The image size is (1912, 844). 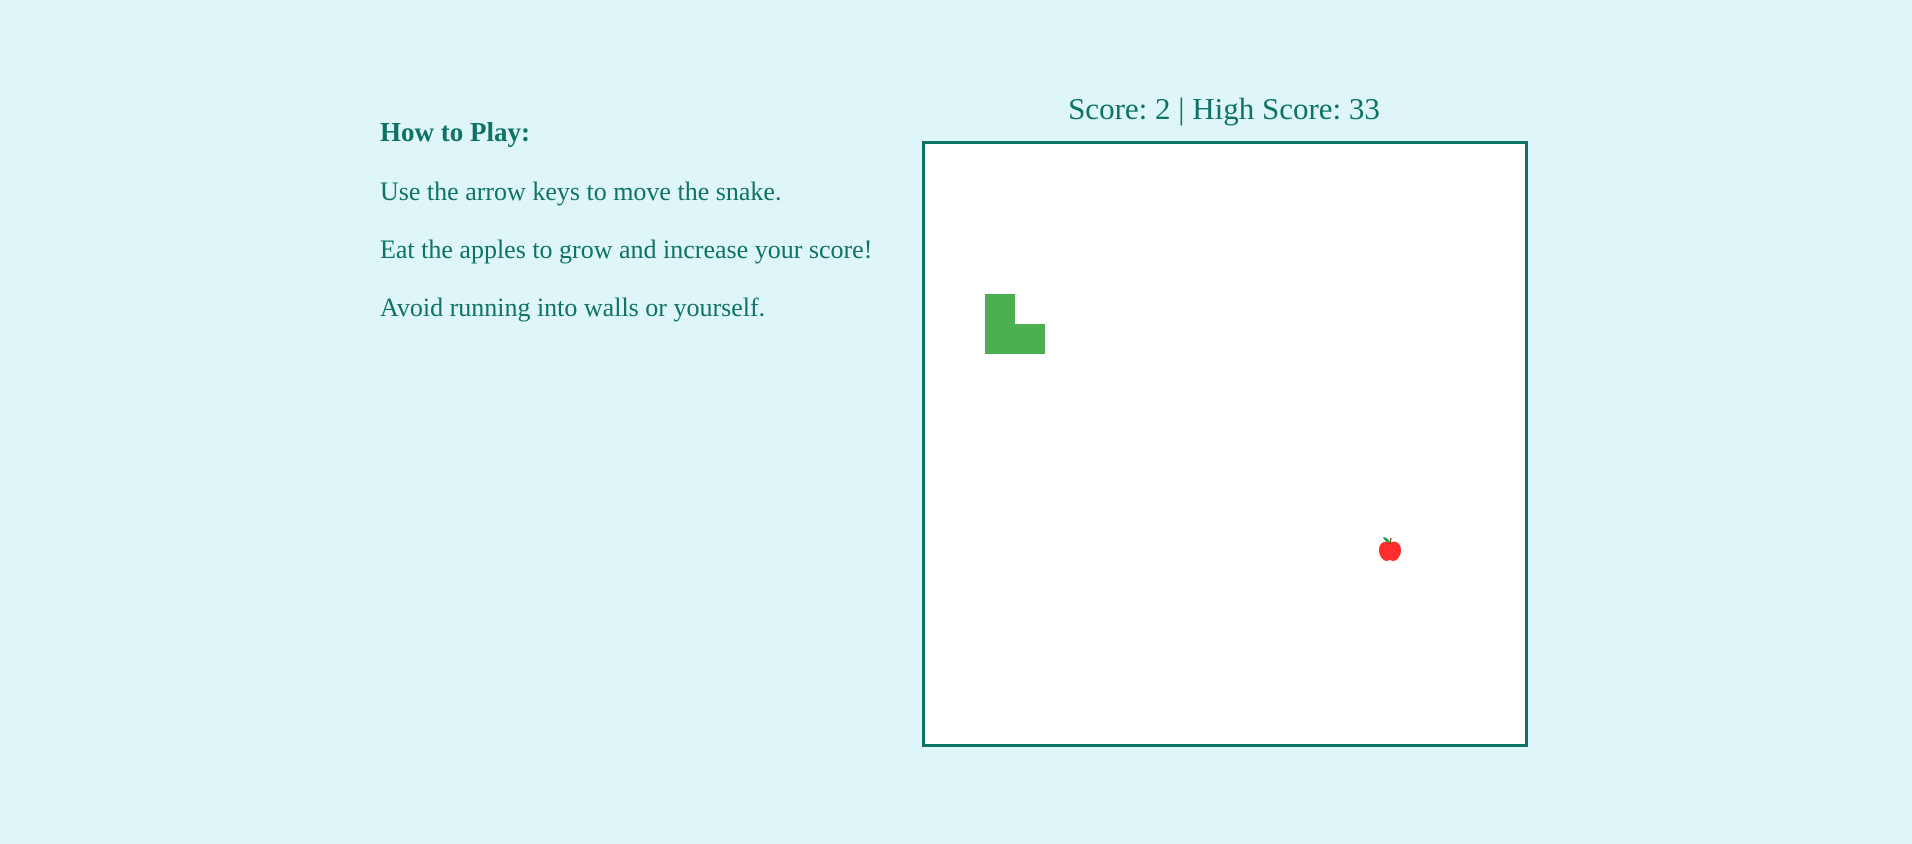 What do you see at coordinates (1224, 108) in the screenshot?
I see `score-display: Score: 2 | High Score: 33` at bounding box center [1224, 108].